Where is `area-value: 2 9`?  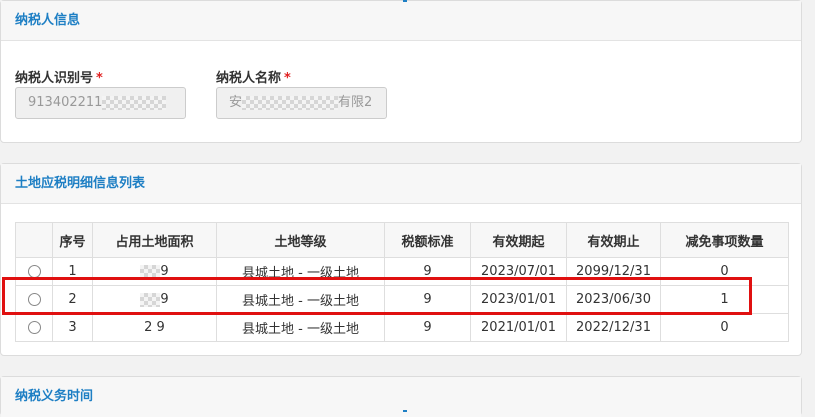 area-value: 2 9 is located at coordinates (154, 327).